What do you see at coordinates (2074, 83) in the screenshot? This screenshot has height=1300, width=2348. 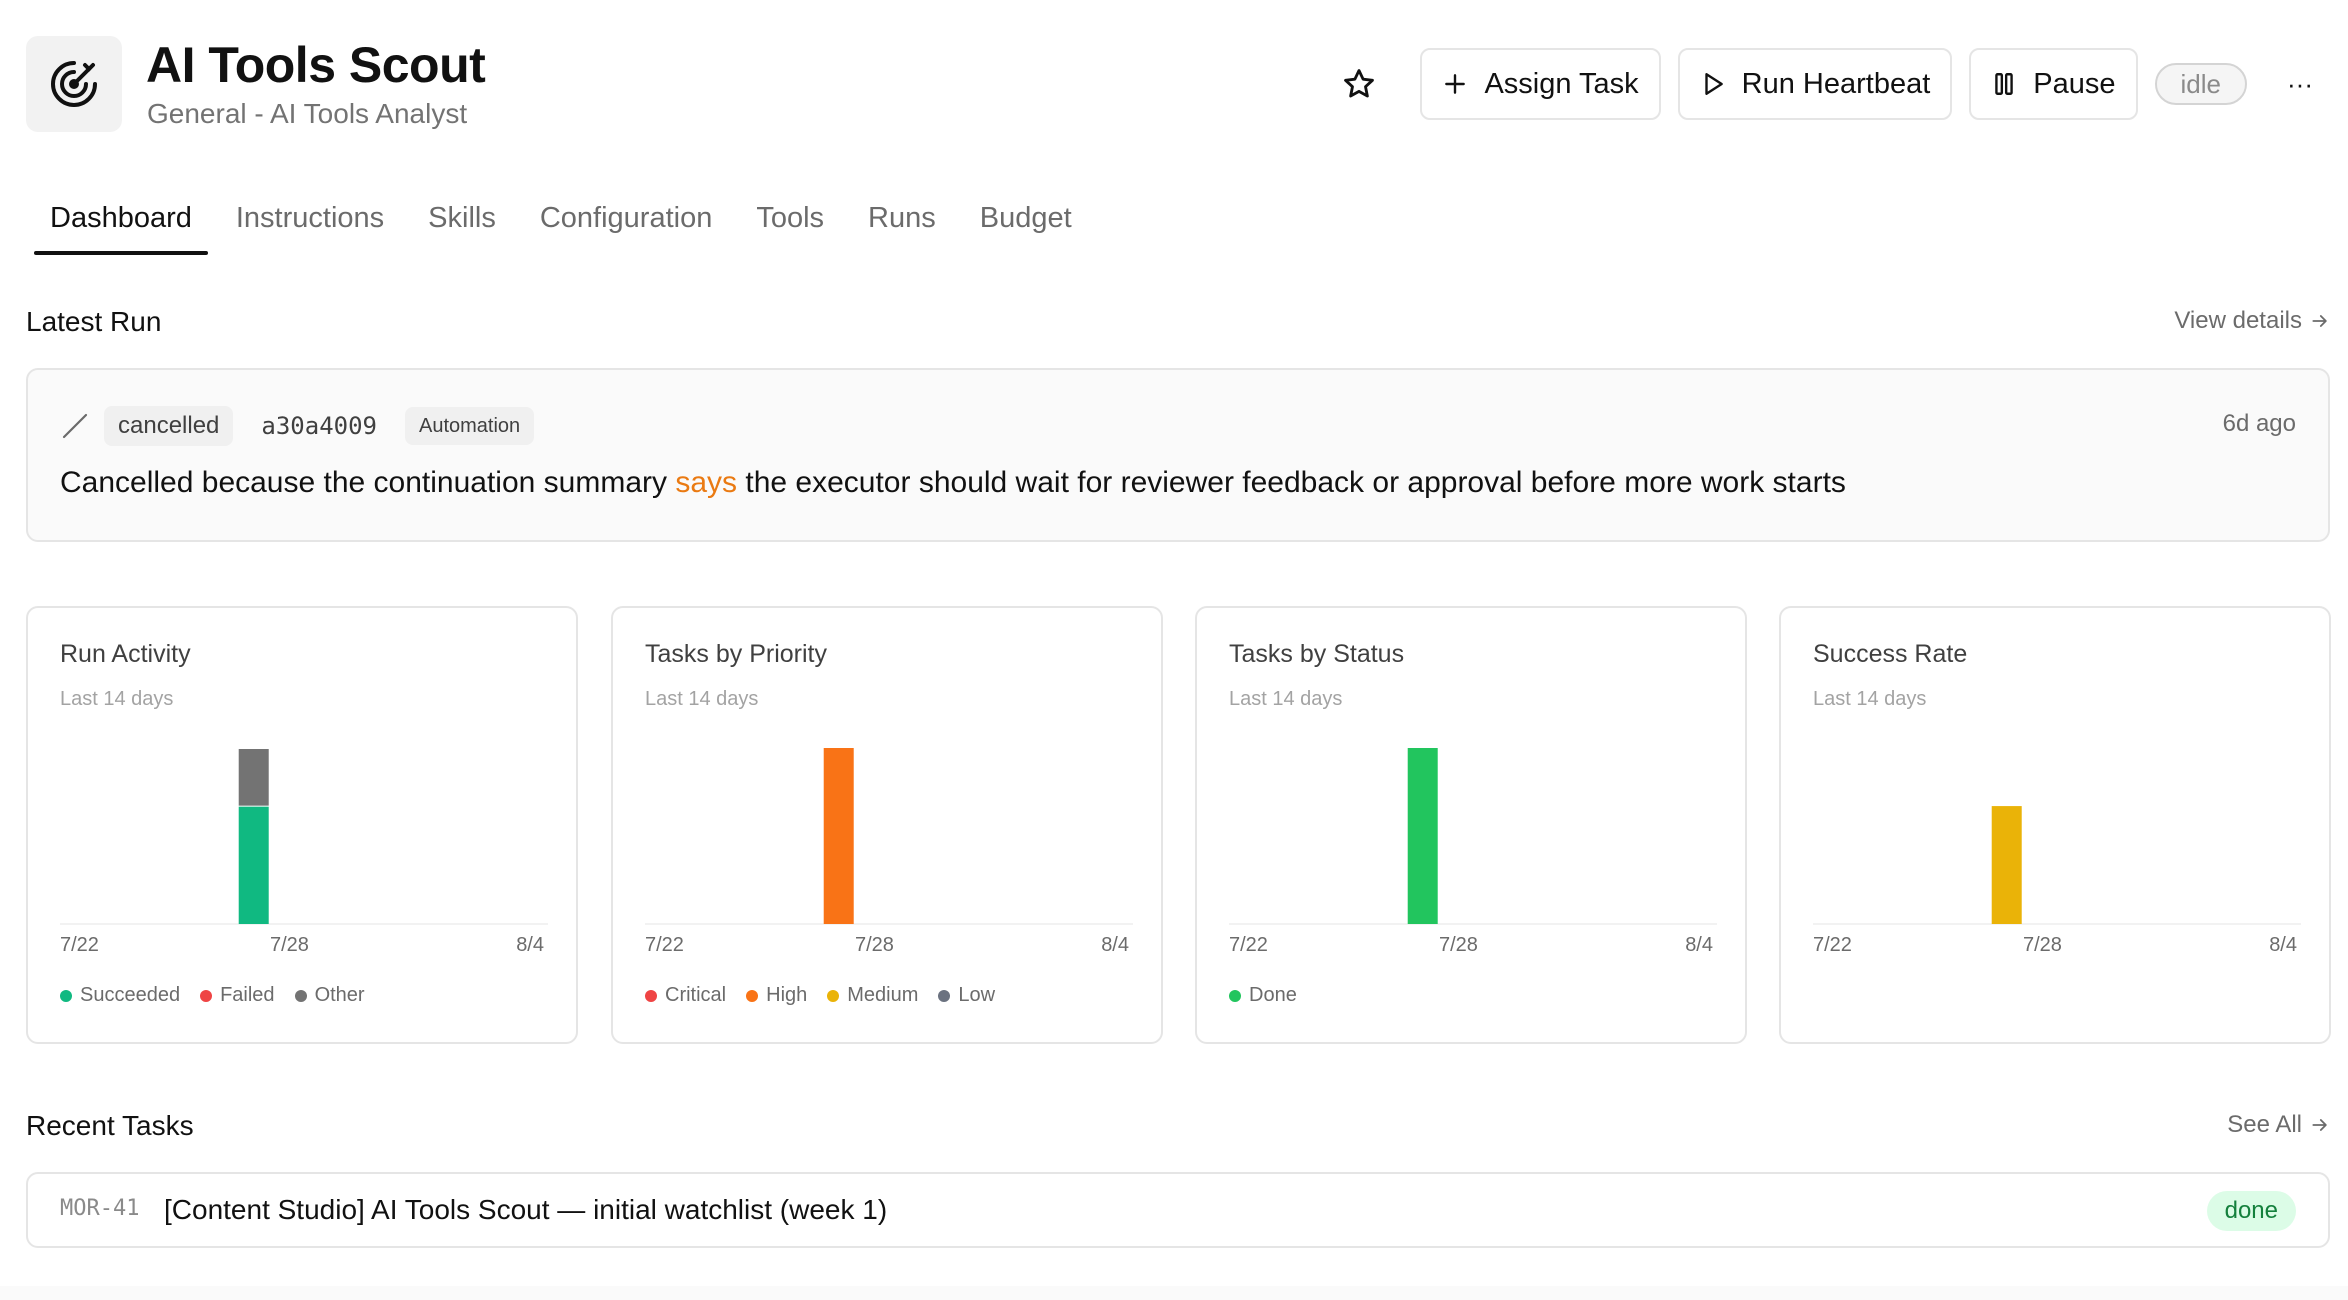 I see `pause-label: Pause` at bounding box center [2074, 83].